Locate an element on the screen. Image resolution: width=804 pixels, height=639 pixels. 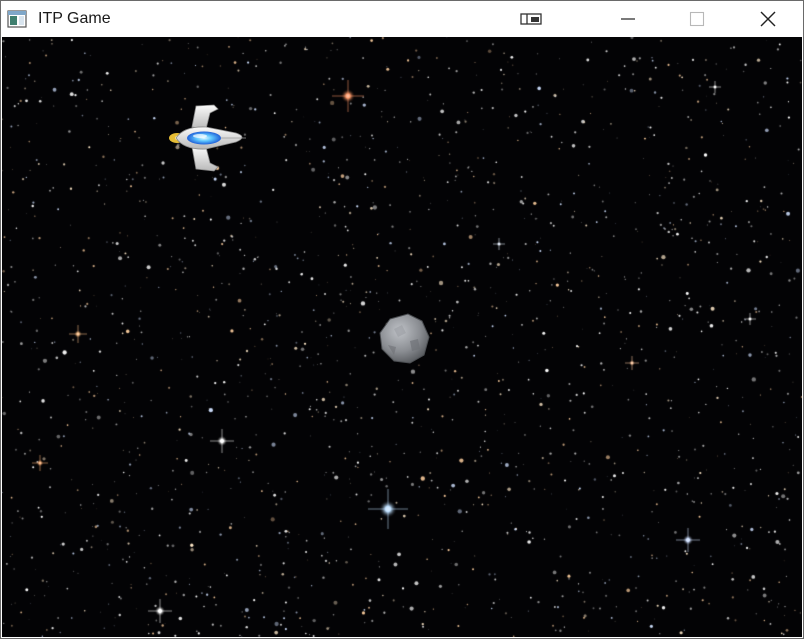
close-icon is located at coordinates (768, 19).